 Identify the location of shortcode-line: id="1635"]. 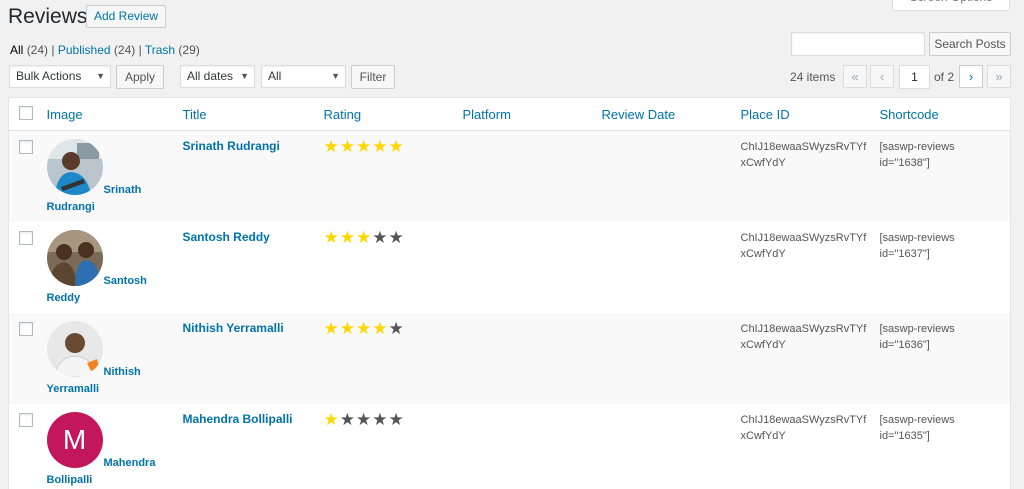
(904, 436).